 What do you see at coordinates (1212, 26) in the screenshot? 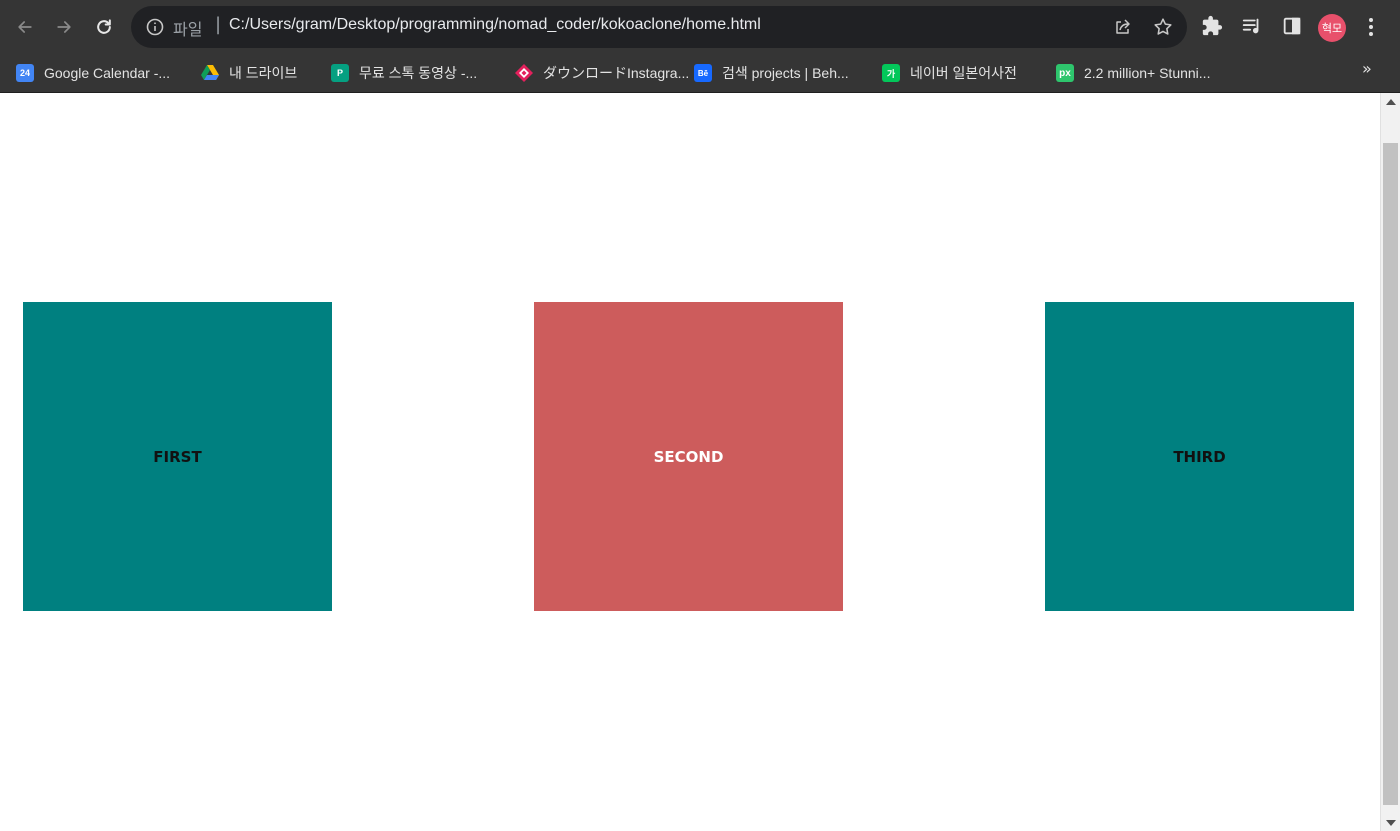
I see `extensions-puzzle-icon` at bounding box center [1212, 26].